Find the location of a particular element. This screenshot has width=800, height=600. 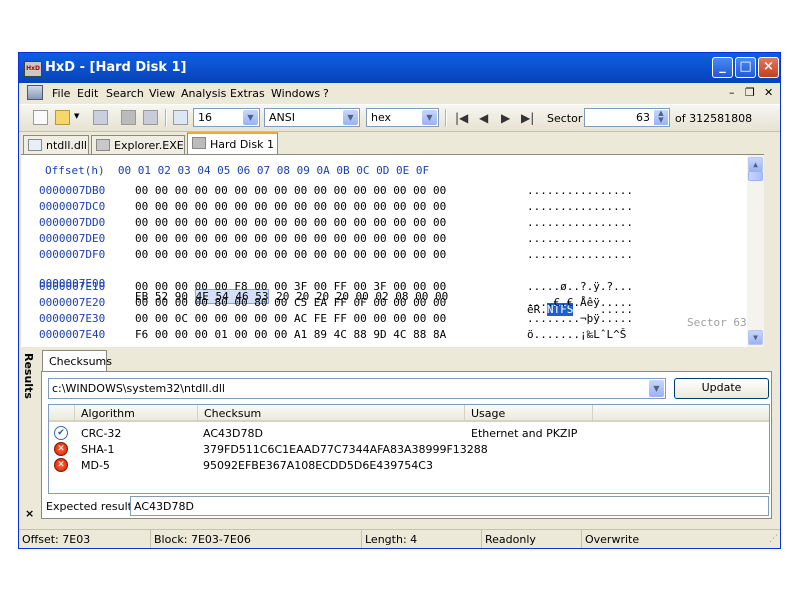

menu-analysis: Analysis is located at coordinates (203, 93).